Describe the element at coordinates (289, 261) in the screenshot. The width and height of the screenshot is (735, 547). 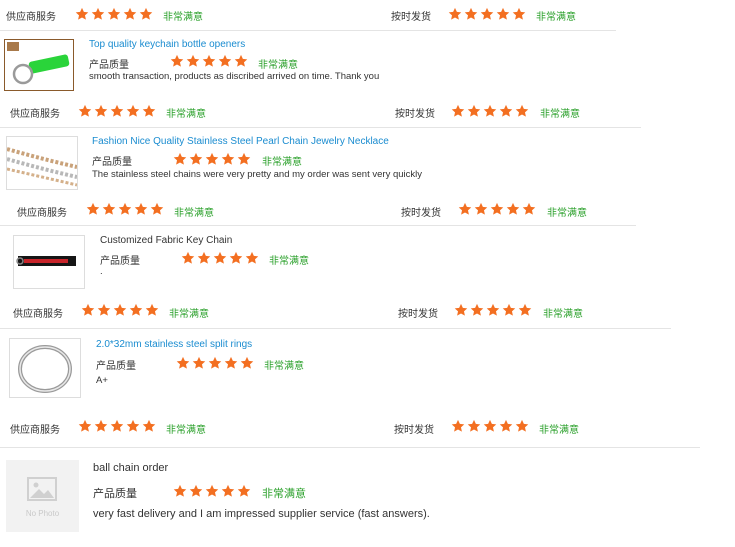
I see `review-3-product-quality-satisfaction: 非常满意` at that location.